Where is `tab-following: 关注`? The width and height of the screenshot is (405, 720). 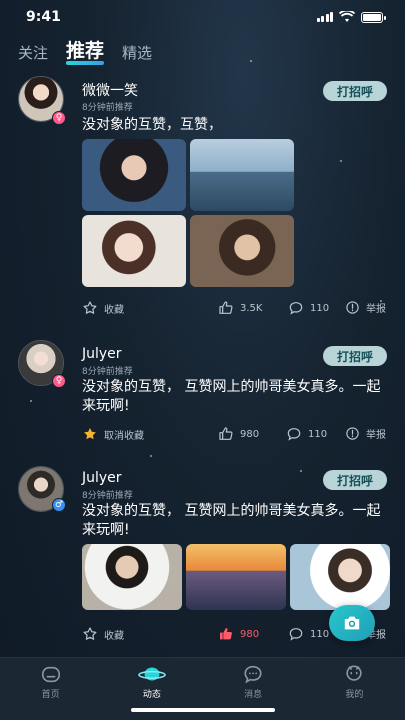
tab-following: 关注 is located at coordinates (33, 52).